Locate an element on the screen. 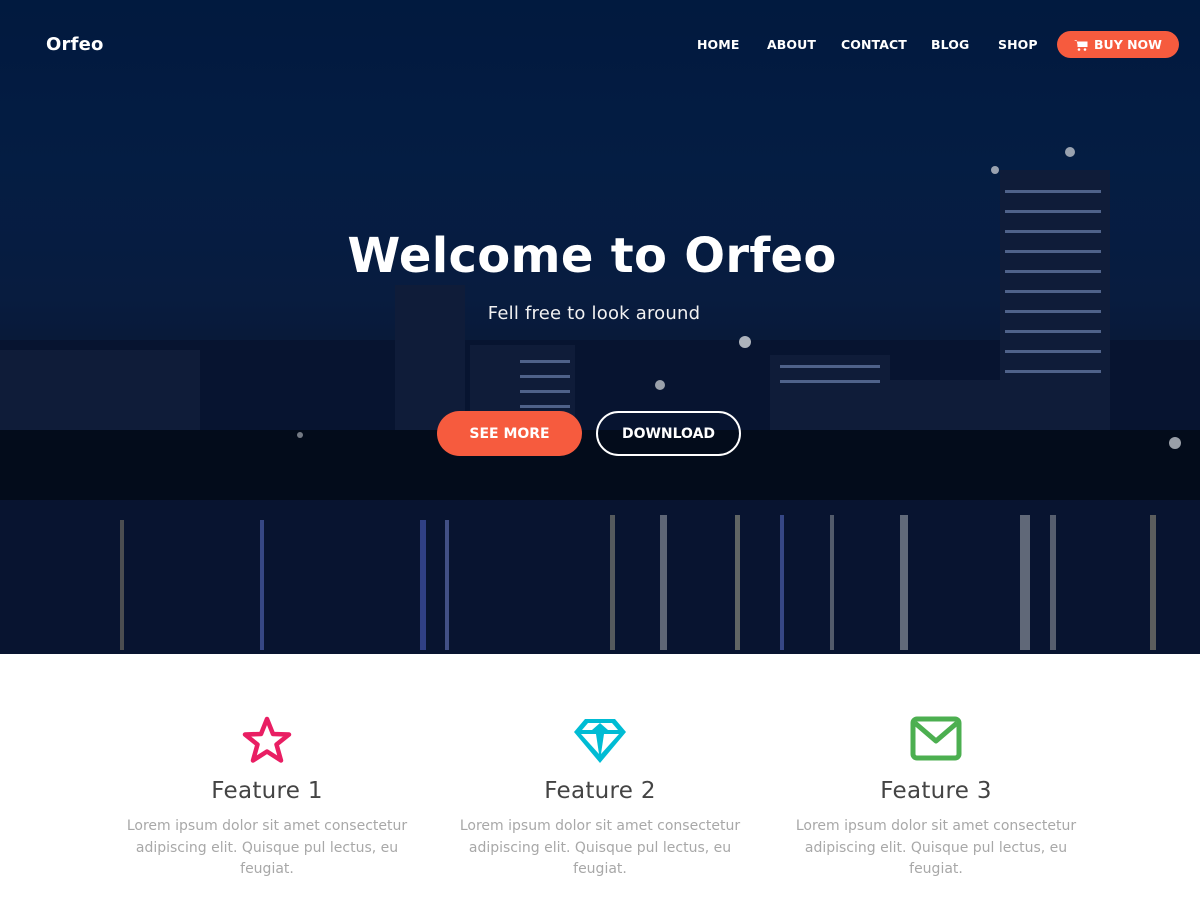 This screenshot has height=900, width=1200. nav-link-blog: BLOG is located at coordinates (950, 44).